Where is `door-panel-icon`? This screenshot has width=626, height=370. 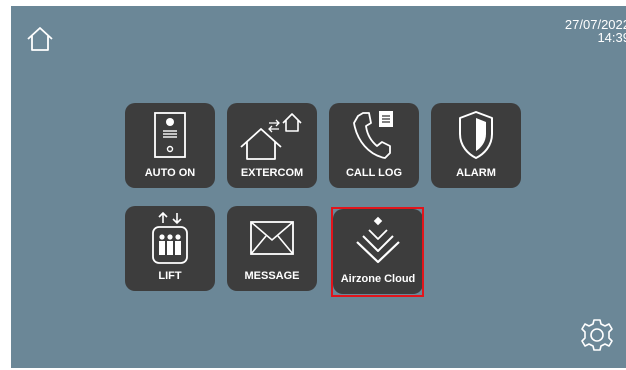 door-panel-icon is located at coordinates (170, 135).